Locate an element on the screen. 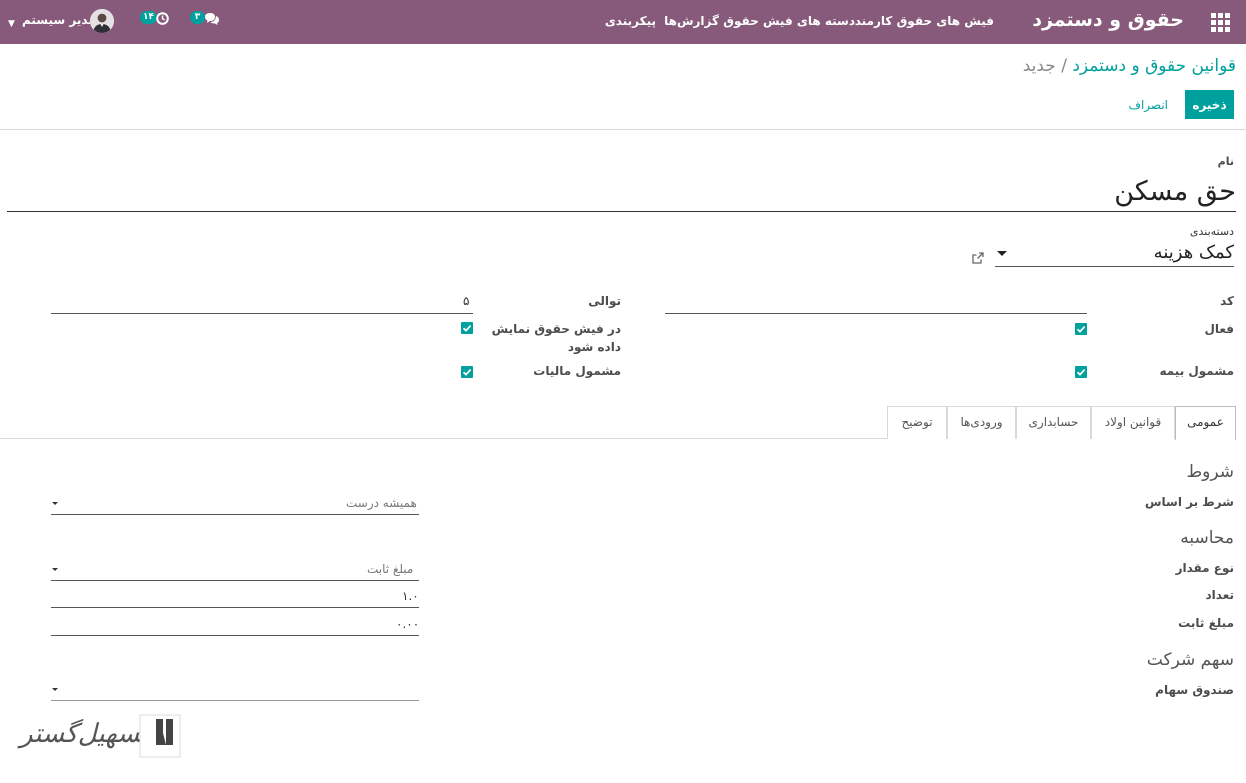  watermark-icon is located at coordinates (160, 736).